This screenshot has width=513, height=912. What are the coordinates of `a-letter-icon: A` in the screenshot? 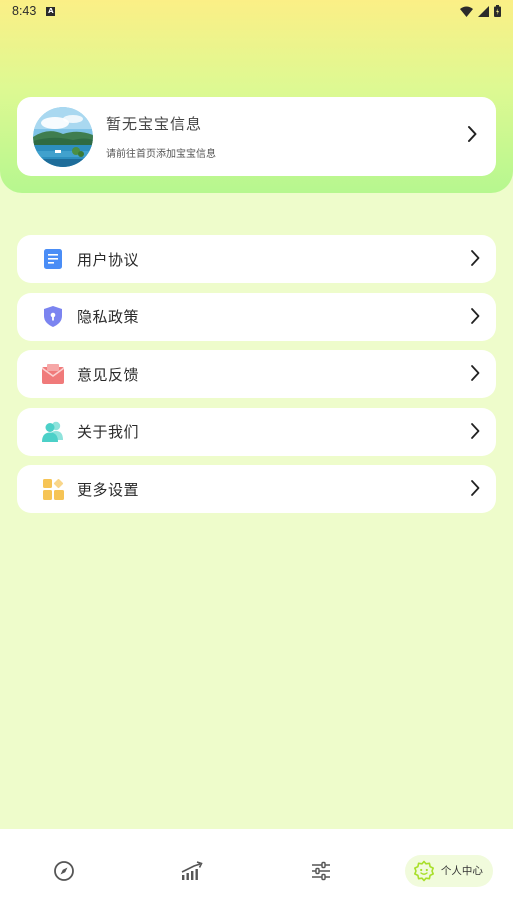 It's located at (51, 11).